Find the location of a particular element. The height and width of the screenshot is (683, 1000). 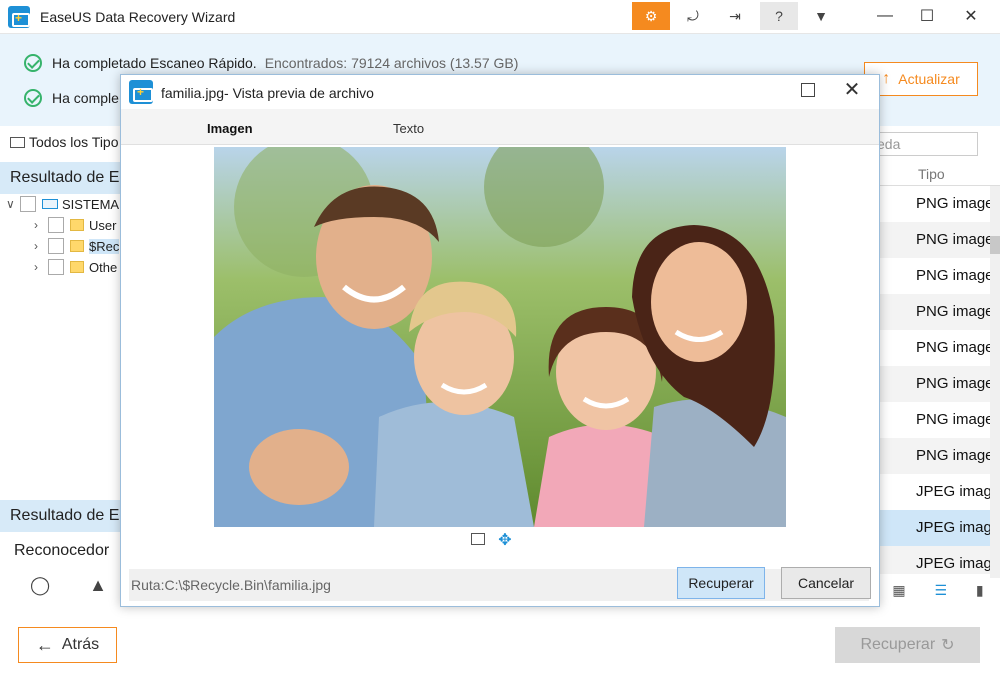

maximize-icon is located at coordinates (808, 90).